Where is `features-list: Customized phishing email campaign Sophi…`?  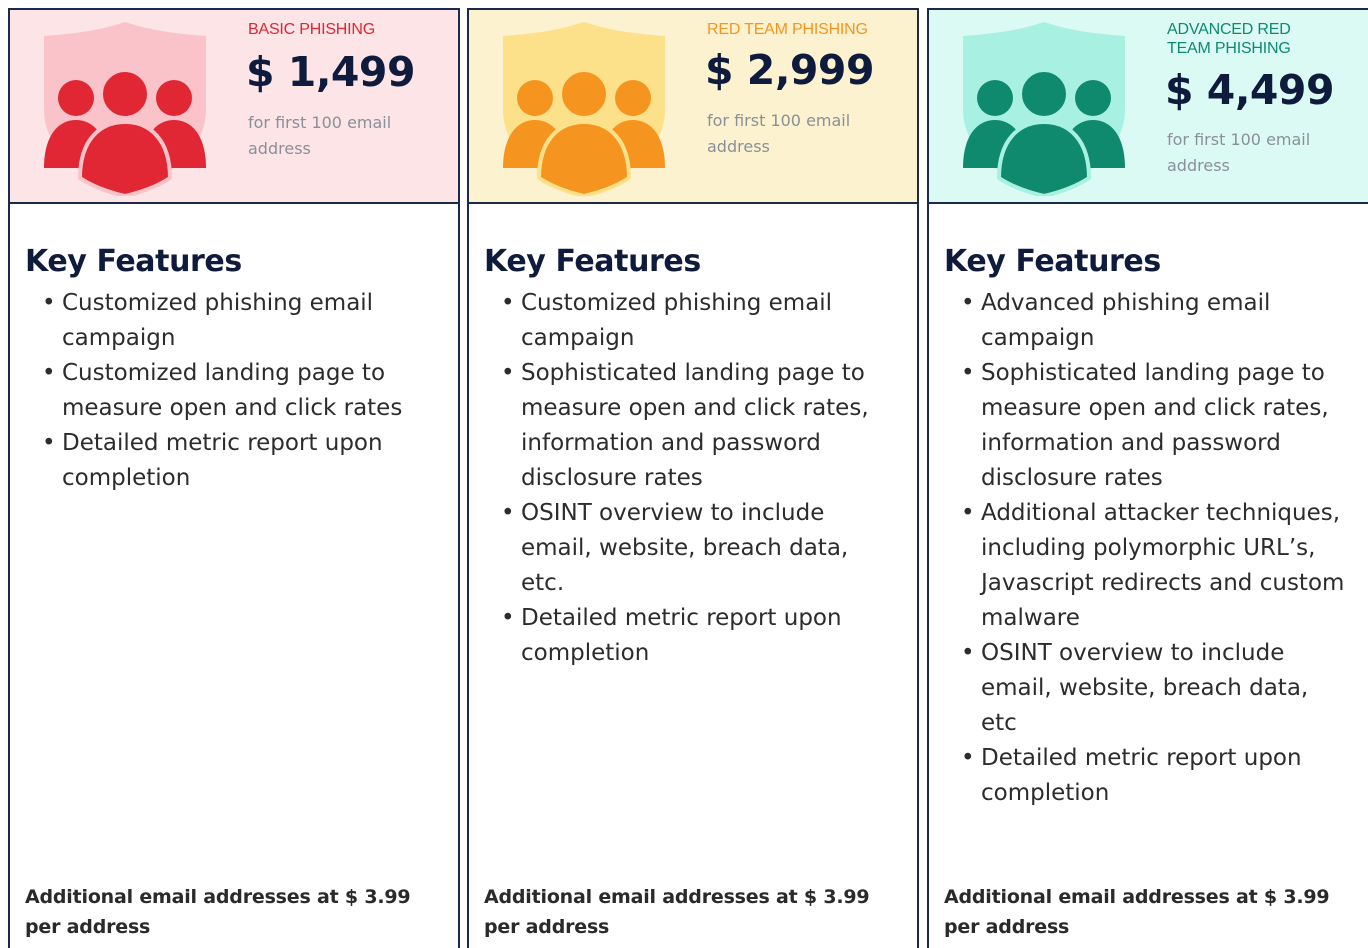
features-list: Customized phishing email campaign Sophi… is located at coordinates (702, 478).